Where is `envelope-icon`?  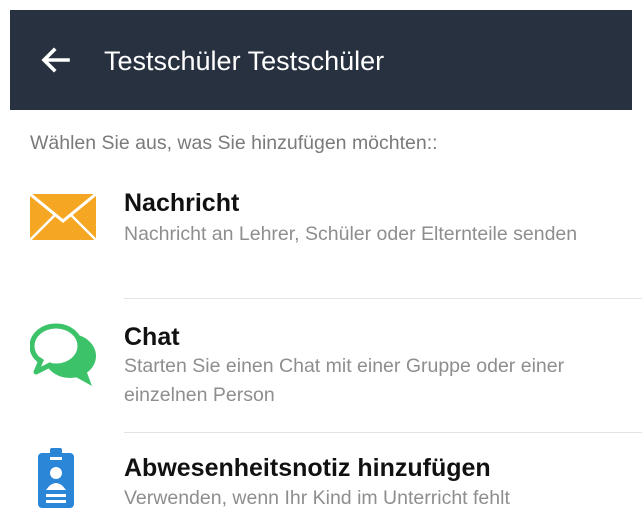
envelope-icon is located at coordinates (63, 217).